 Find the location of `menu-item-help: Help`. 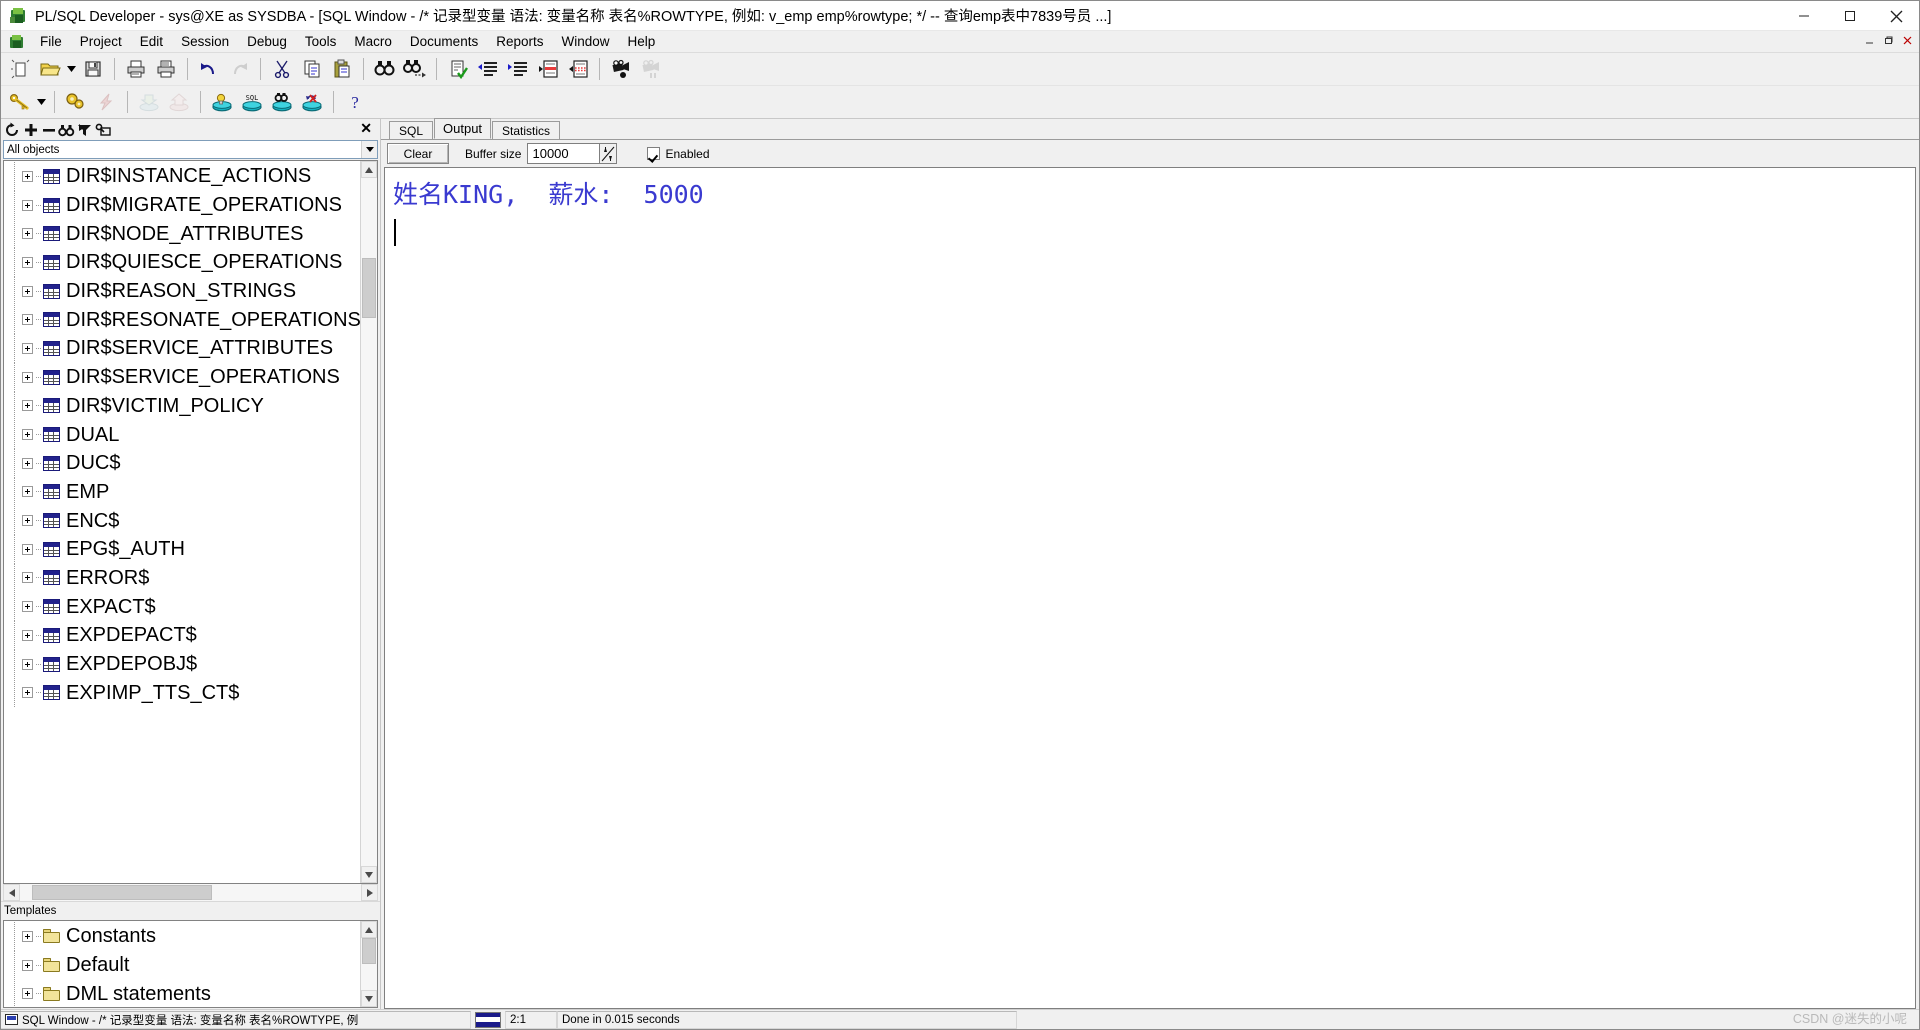

menu-item-help: Help is located at coordinates (642, 41).